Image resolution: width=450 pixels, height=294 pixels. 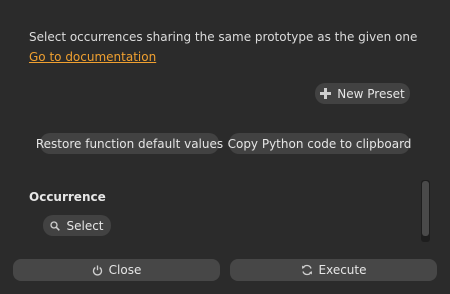 I want to click on documentation-link: Go to documentation, so click(x=92, y=57).